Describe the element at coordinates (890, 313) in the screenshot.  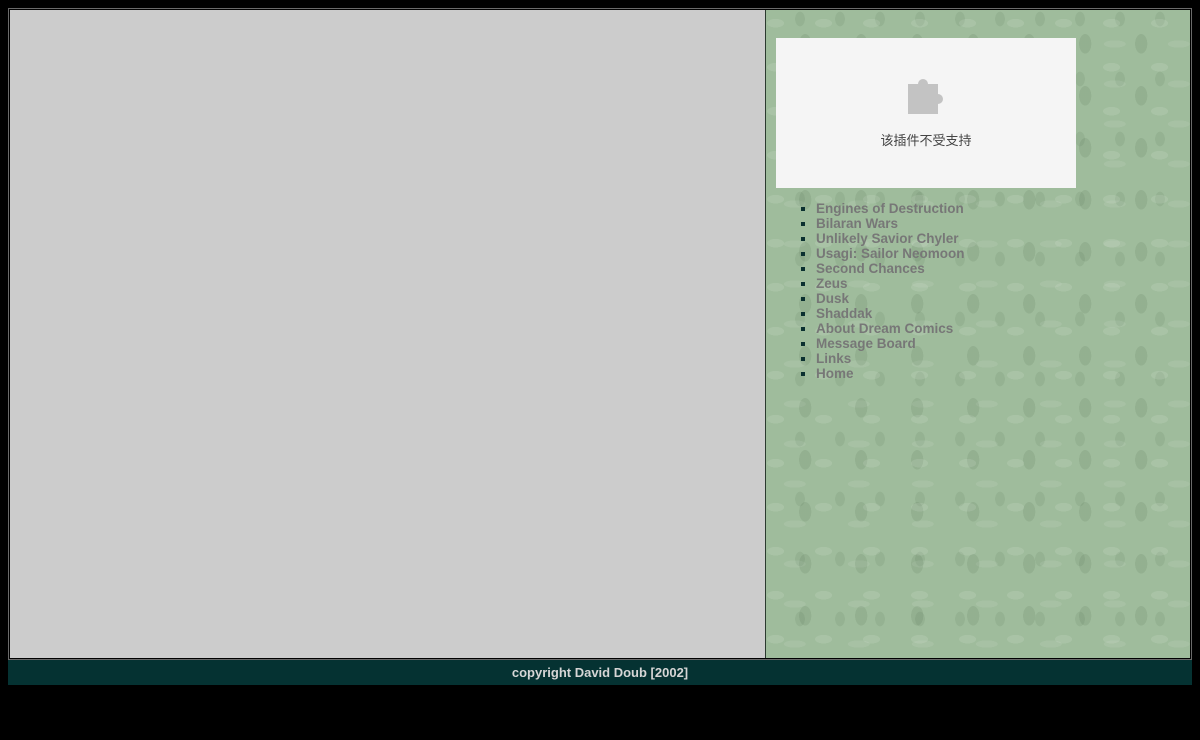
I see `nav-item-shaddak: Shaddak` at that location.